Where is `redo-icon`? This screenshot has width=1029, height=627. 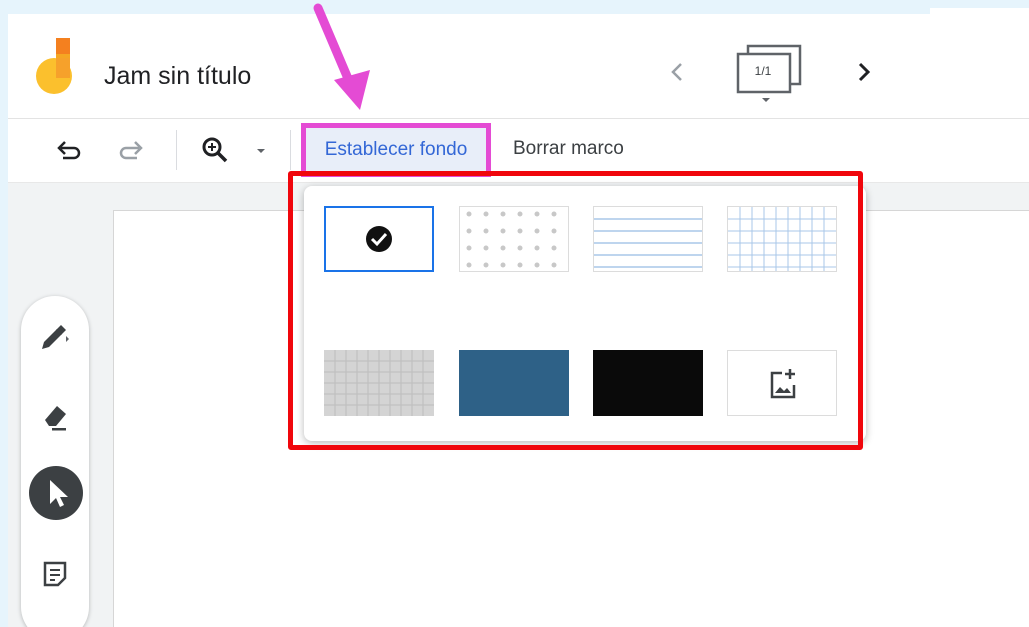 redo-icon is located at coordinates (133, 150).